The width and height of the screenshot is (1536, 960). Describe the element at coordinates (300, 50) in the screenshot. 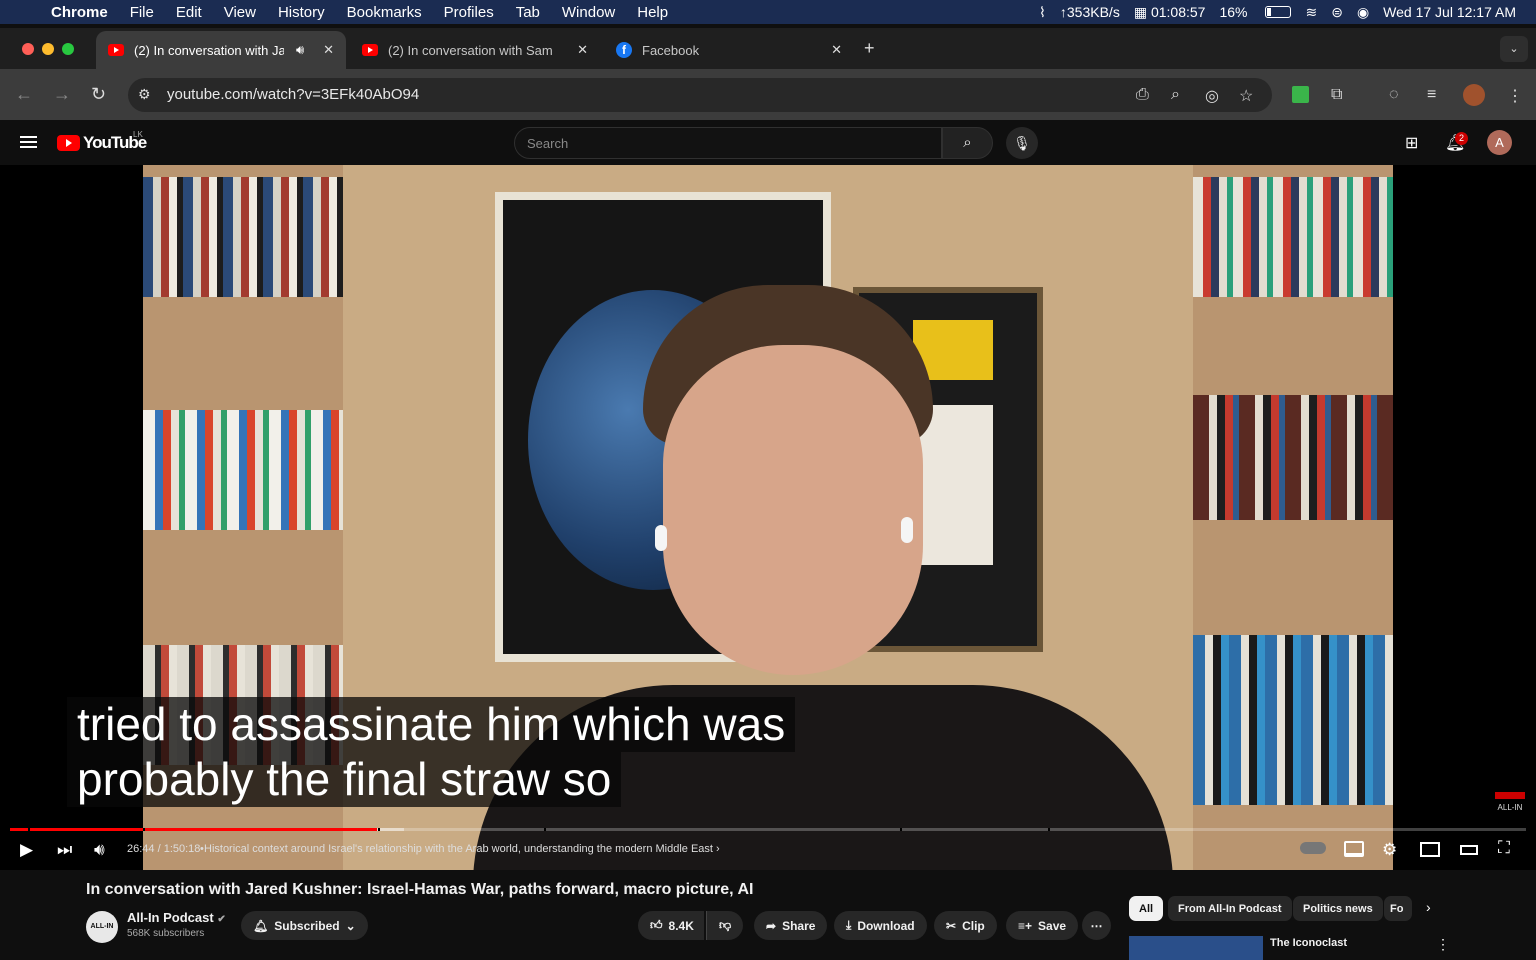

I see `audio-playing-icon: 🔊︎` at that location.